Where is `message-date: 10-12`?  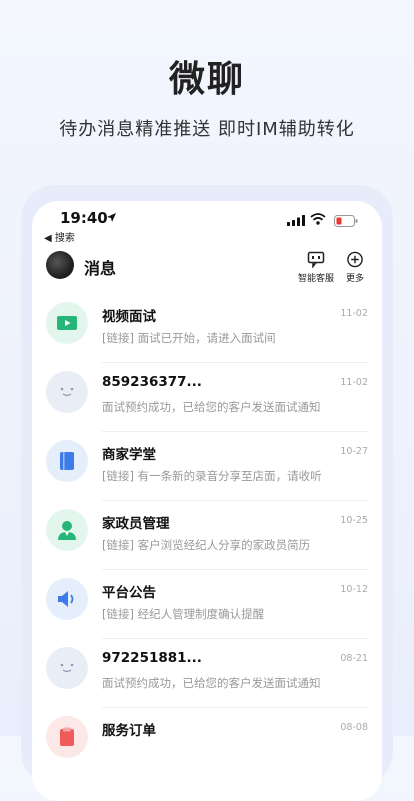
message-date: 10-12 is located at coordinates (354, 589).